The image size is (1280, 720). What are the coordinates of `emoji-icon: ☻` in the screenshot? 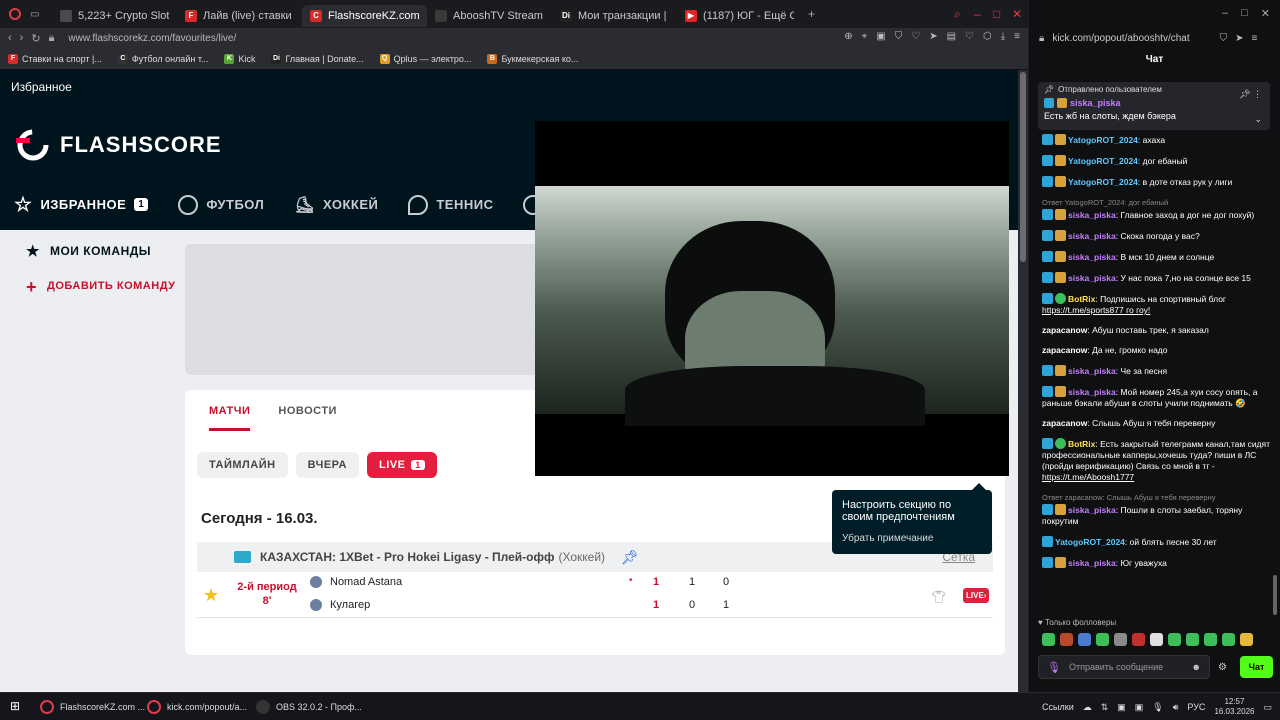 It's located at (1196, 667).